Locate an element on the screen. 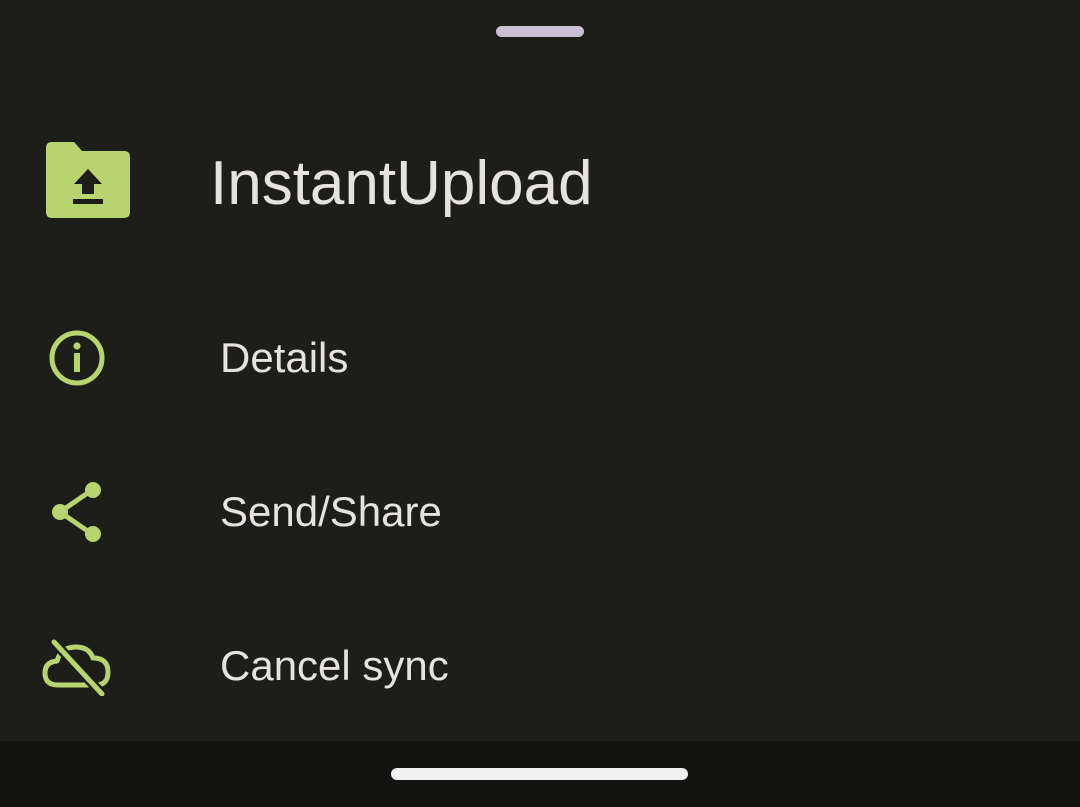  home-indicator is located at coordinates (539, 774).